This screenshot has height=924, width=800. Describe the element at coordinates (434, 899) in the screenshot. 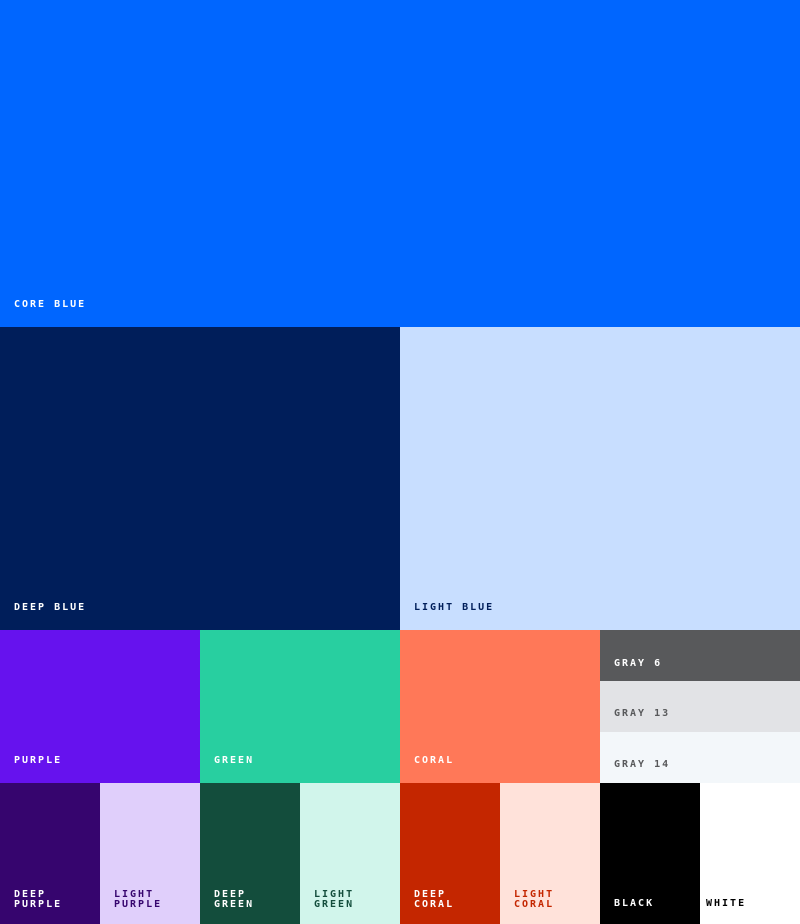

I see `swatch-label: DEEP CORAL` at that location.